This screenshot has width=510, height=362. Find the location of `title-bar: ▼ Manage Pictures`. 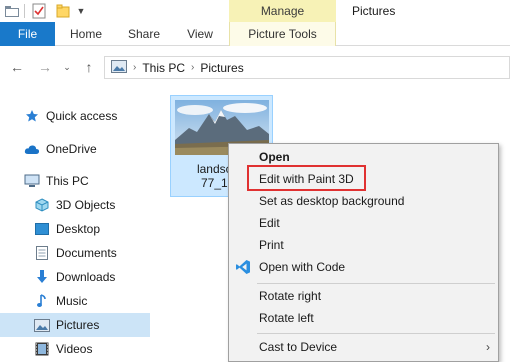

title-bar: ▼ Manage Pictures is located at coordinates (255, 11).